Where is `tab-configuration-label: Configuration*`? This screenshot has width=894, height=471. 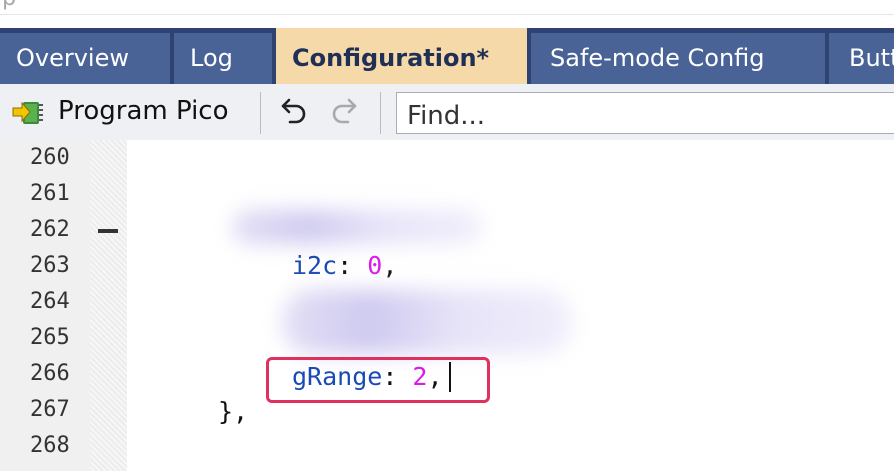 tab-configuration-label: Configuration* is located at coordinates (391, 58).